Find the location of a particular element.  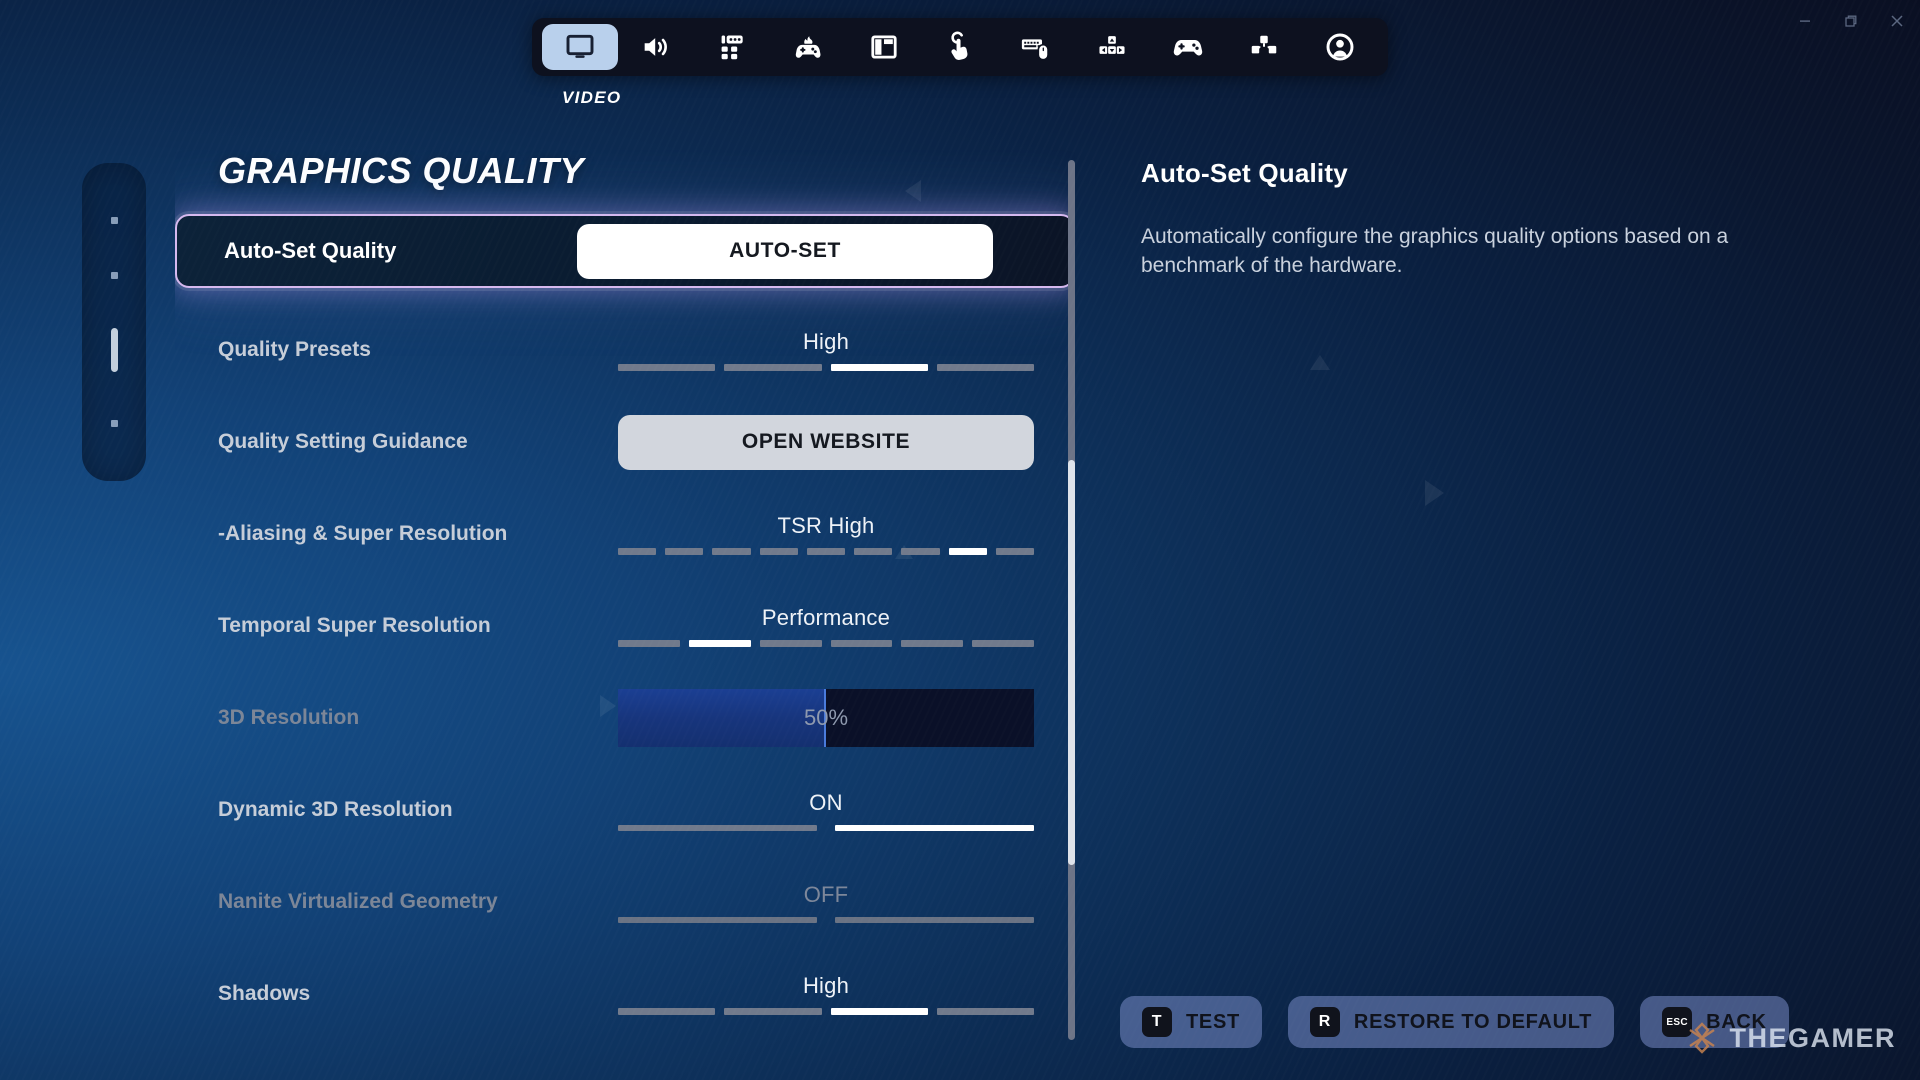

tab-interface is located at coordinates (1264, 47).